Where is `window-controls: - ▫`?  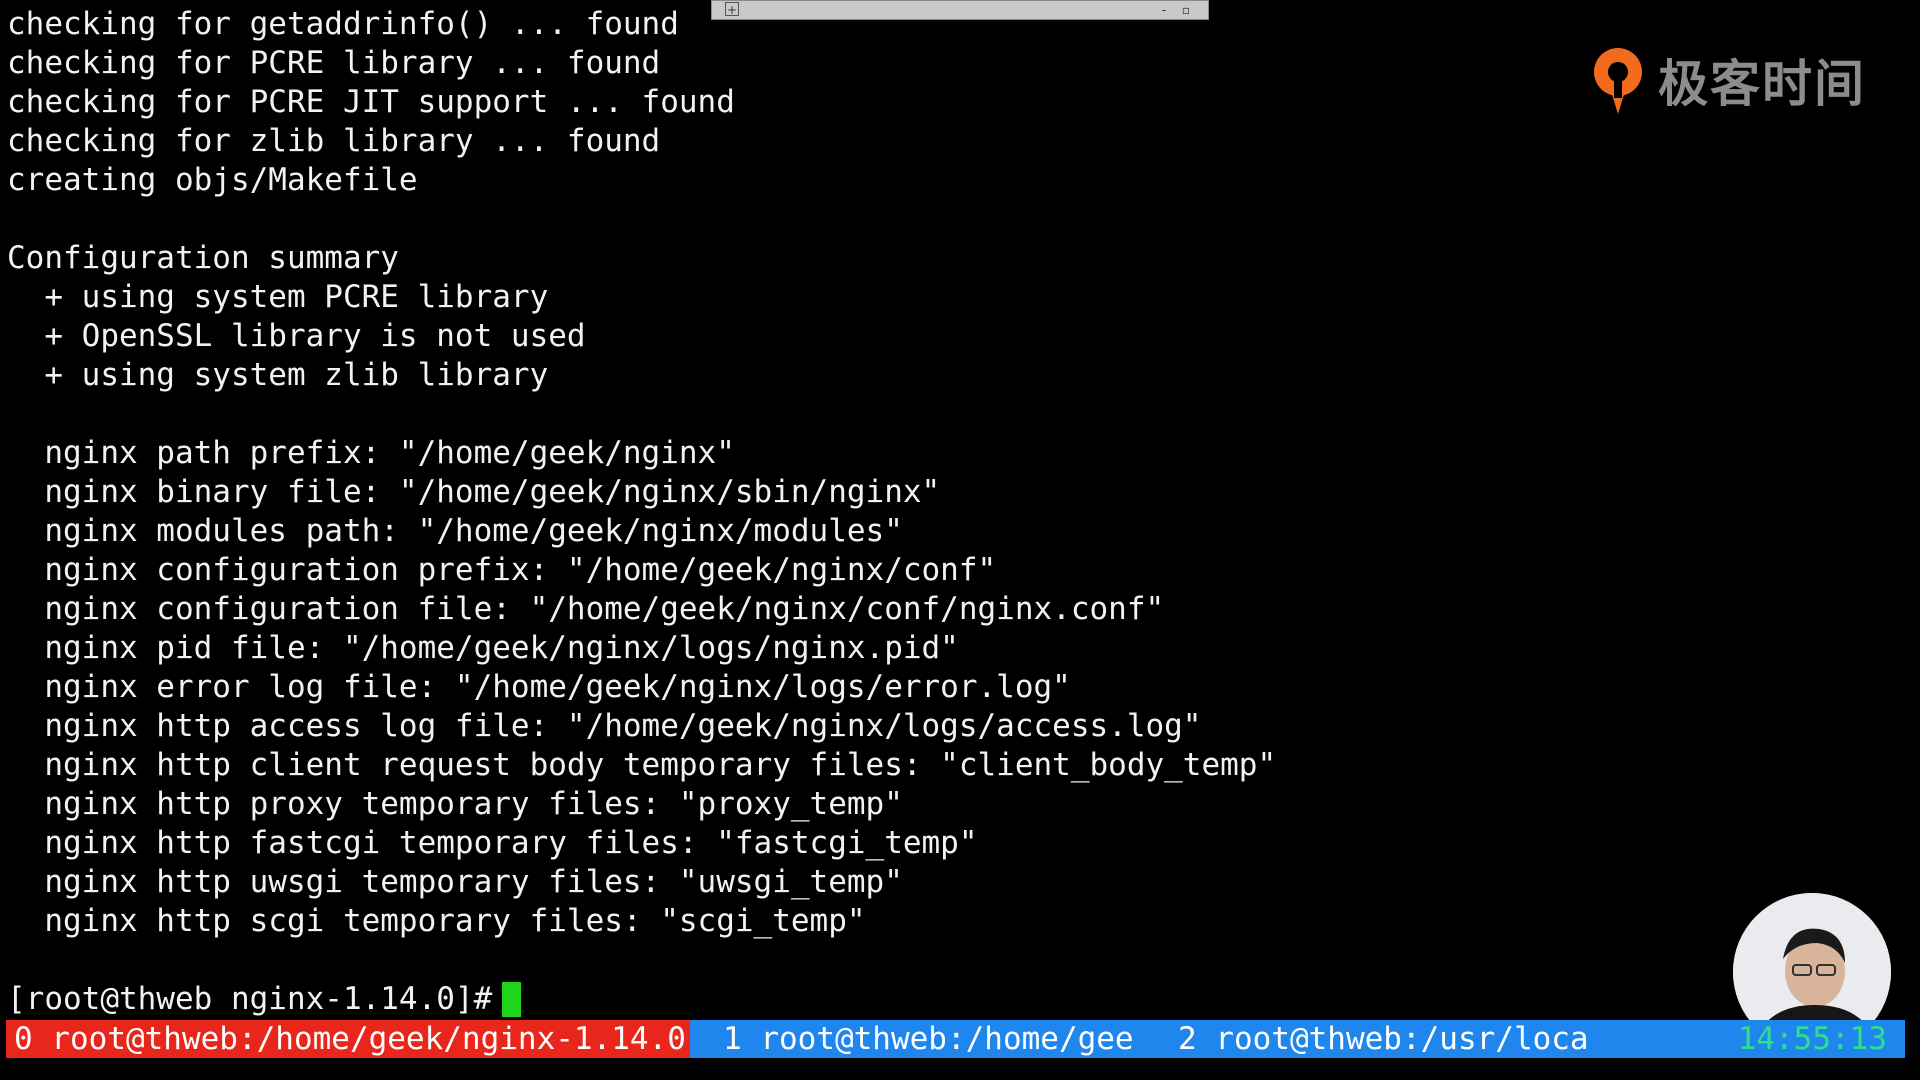 window-controls: - ▫ is located at coordinates (1179, 10).